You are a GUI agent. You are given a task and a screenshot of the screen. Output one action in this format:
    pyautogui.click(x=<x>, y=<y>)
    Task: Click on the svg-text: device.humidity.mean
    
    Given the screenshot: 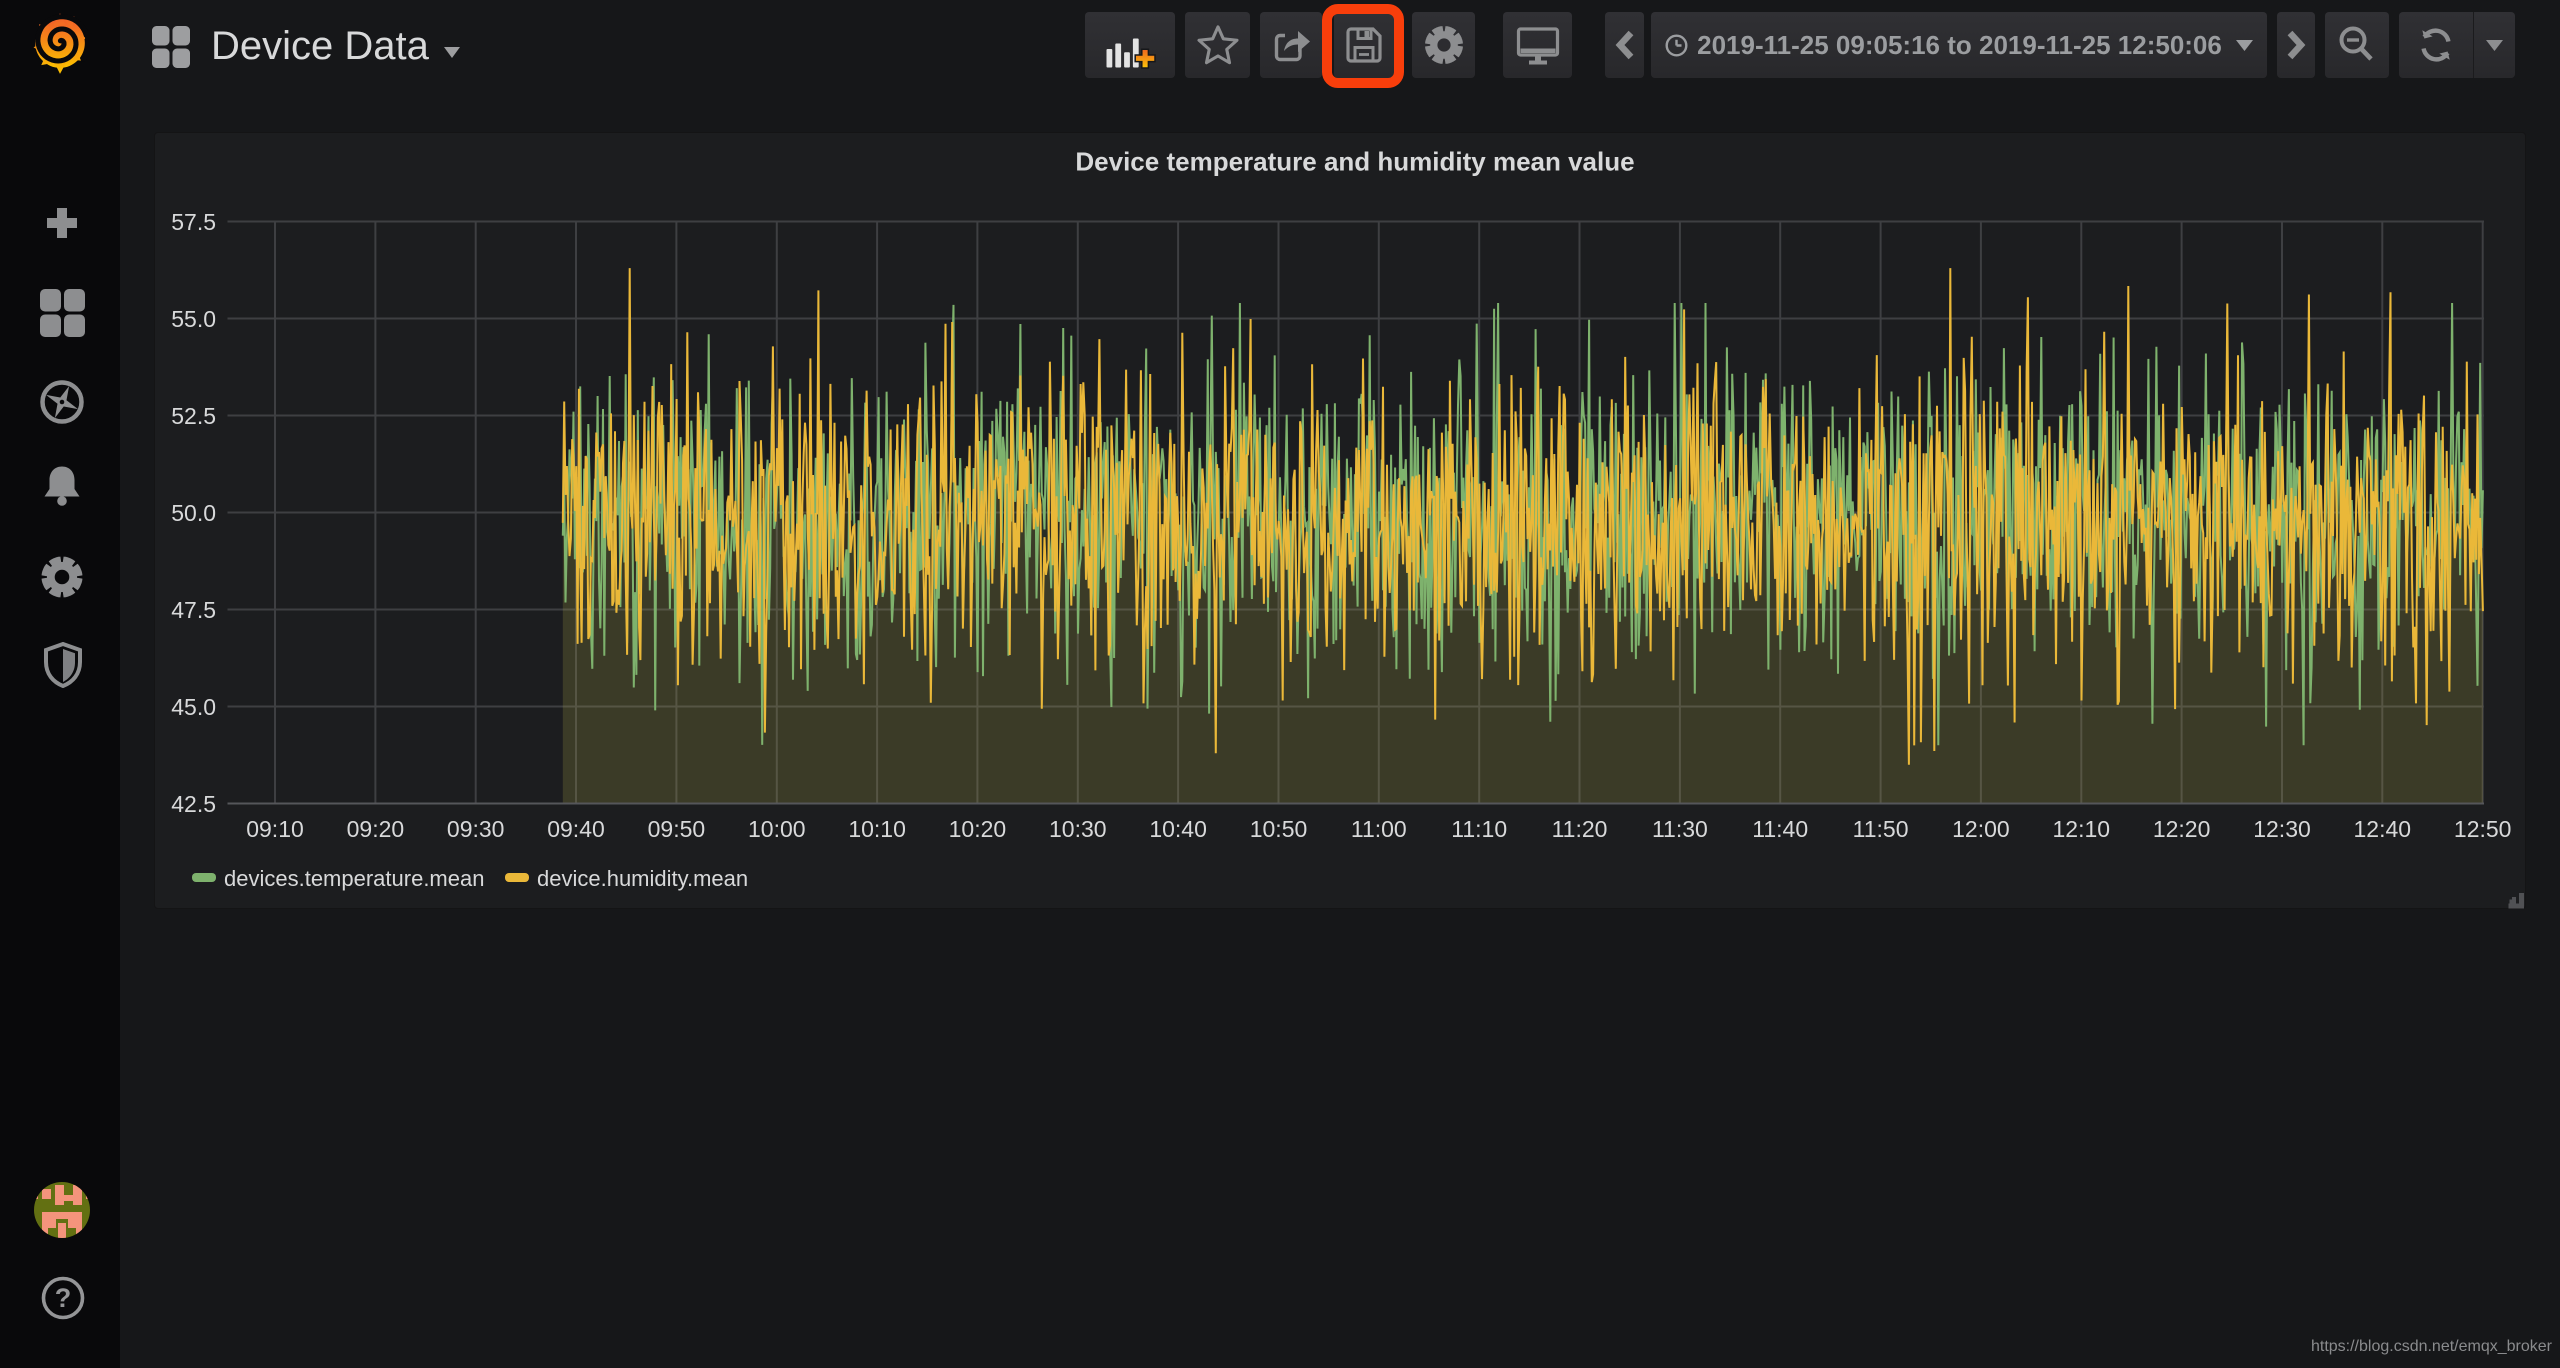 What is the action you would take?
    pyautogui.click(x=642, y=878)
    